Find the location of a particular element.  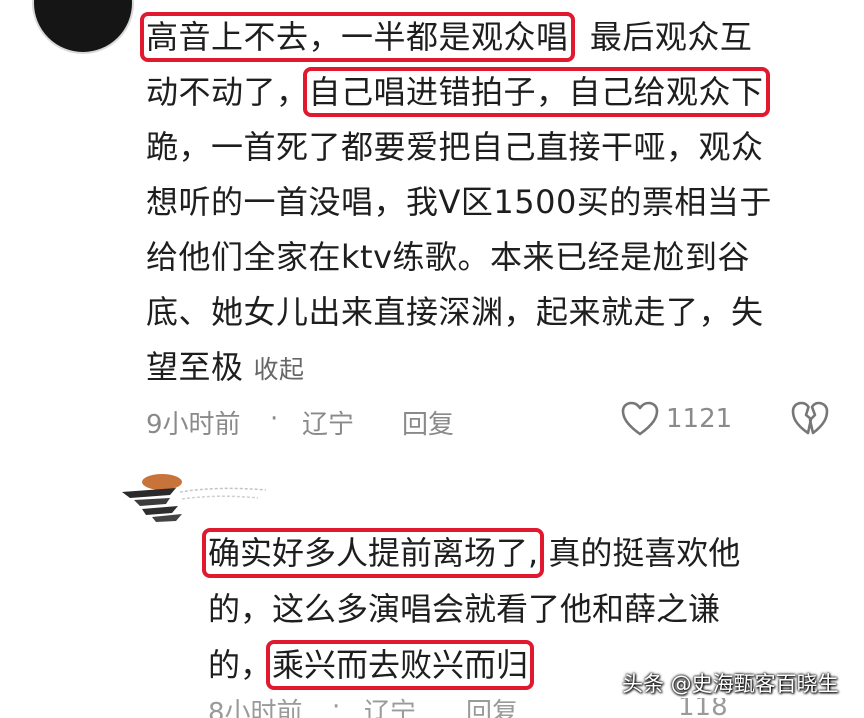

watermark: 头条 @史海甄客百晓生 is located at coordinates (730, 684).